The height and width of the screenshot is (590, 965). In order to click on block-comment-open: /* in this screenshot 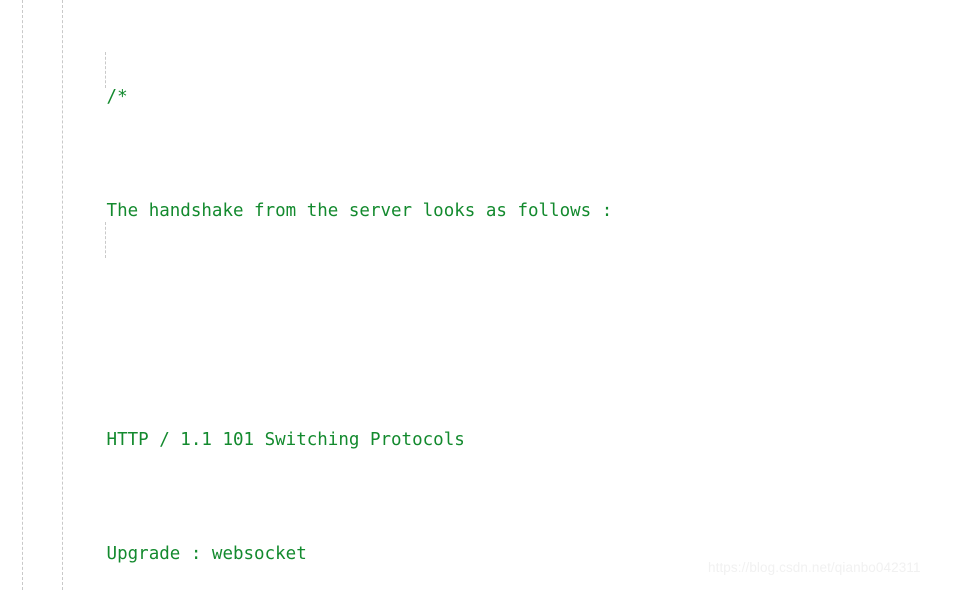, I will do `click(117, 96)`.